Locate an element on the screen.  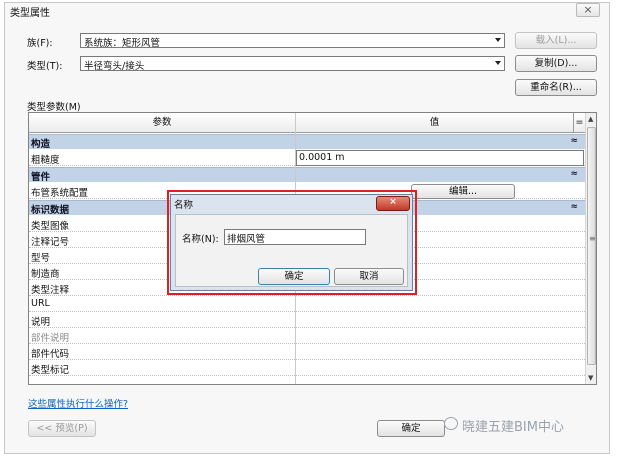
type-label: 类型(T): is located at coordinates (45, 66).